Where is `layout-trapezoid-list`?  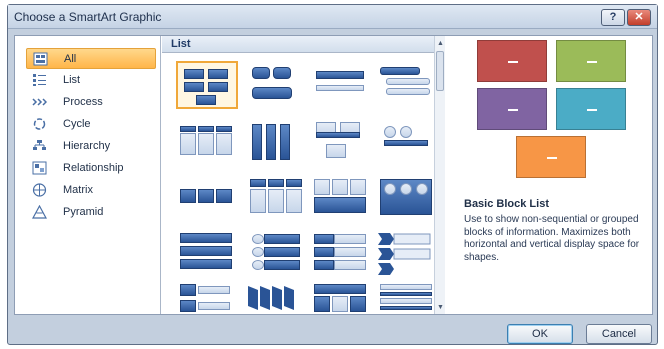
layout-trapezoid-list is located at coordinates (277, 254).